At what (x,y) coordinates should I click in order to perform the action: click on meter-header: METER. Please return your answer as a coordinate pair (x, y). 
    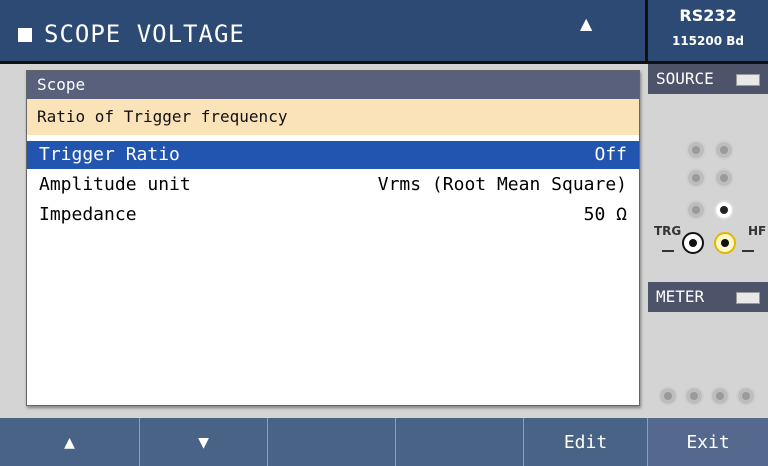
    Looking at the image, I should click on (708, 297).